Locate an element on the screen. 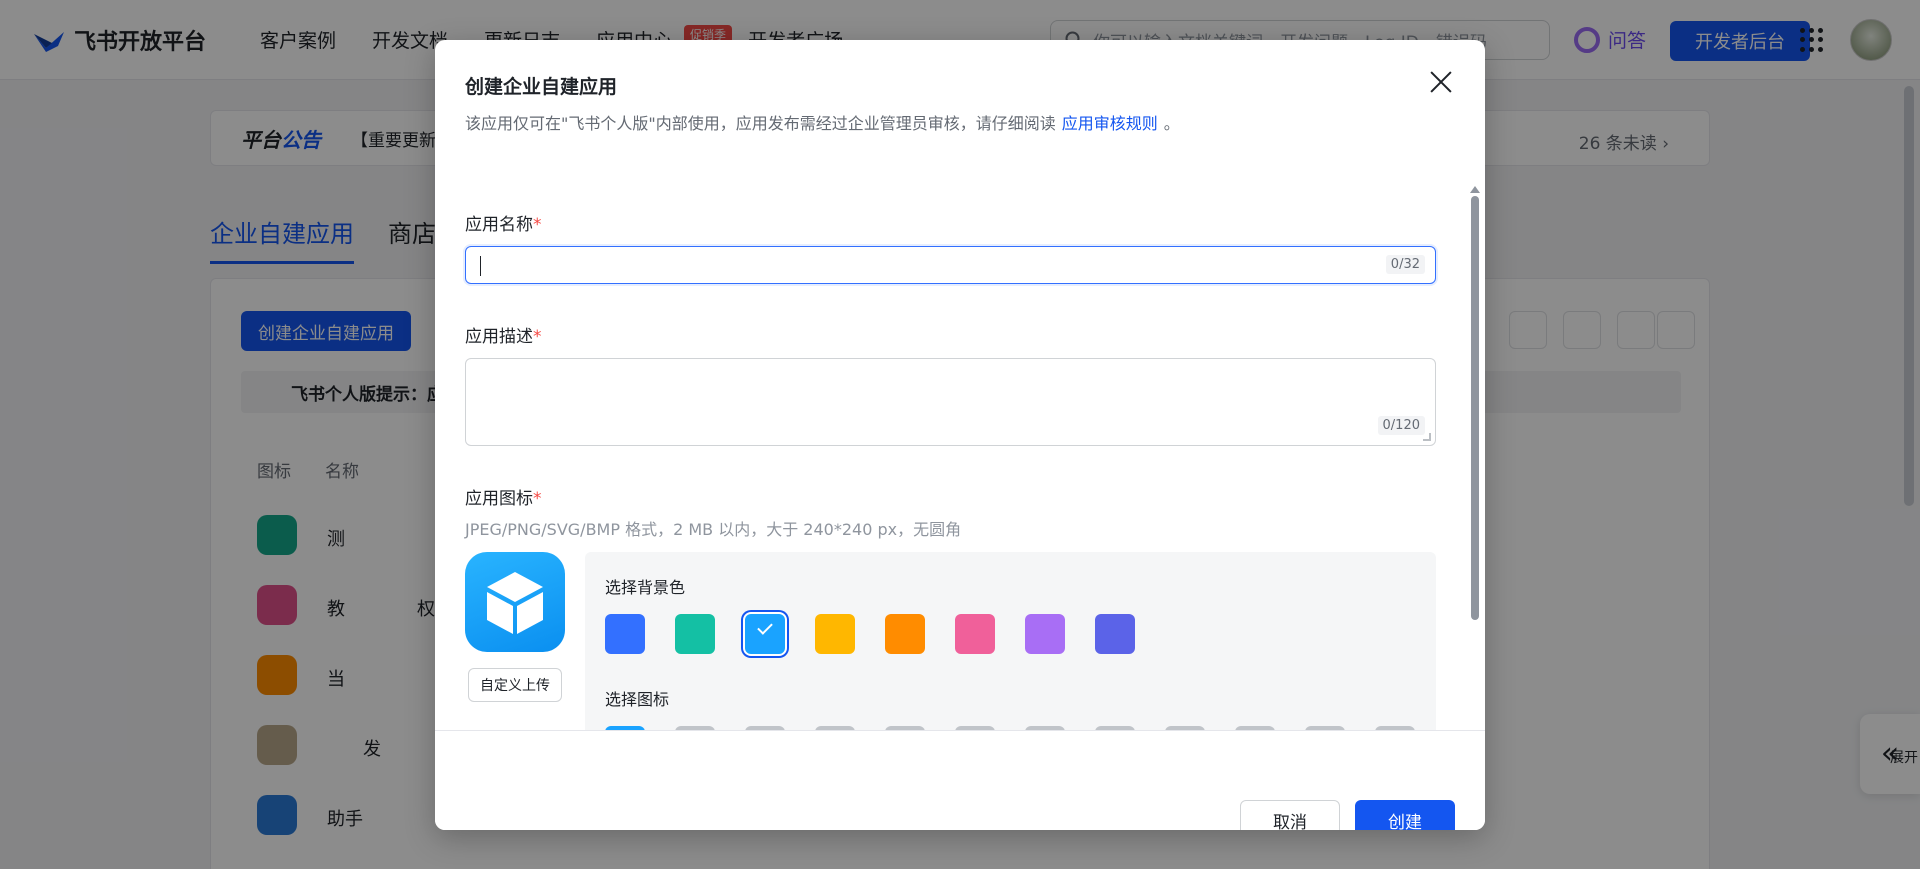  app-icon-label-text: 应用图标 is located at coordinates (499, 499).